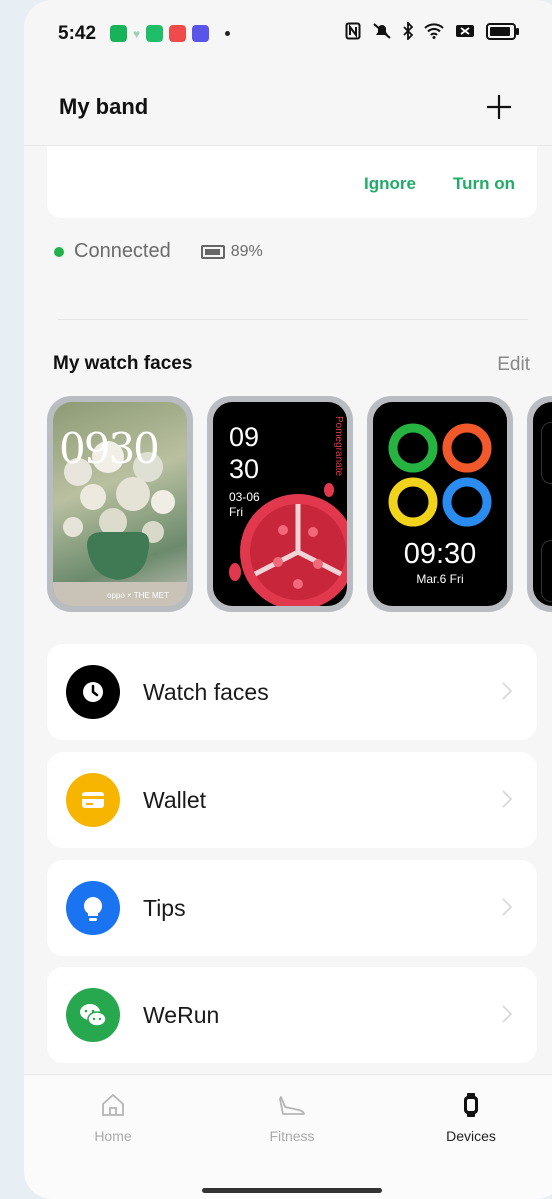 This screenshot has width=552, height=1199. What do you see at coordinates (77, 33) in the screenshot?
I see `status-time: 5:42` at bounding box center [77, 33].